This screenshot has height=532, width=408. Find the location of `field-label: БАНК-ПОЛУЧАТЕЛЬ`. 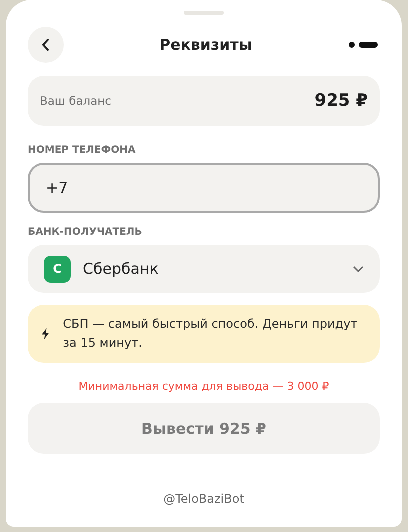

field-label: БАНК-ПОЛУЧАТЕЛЬ is located at coordinates (86, 232).